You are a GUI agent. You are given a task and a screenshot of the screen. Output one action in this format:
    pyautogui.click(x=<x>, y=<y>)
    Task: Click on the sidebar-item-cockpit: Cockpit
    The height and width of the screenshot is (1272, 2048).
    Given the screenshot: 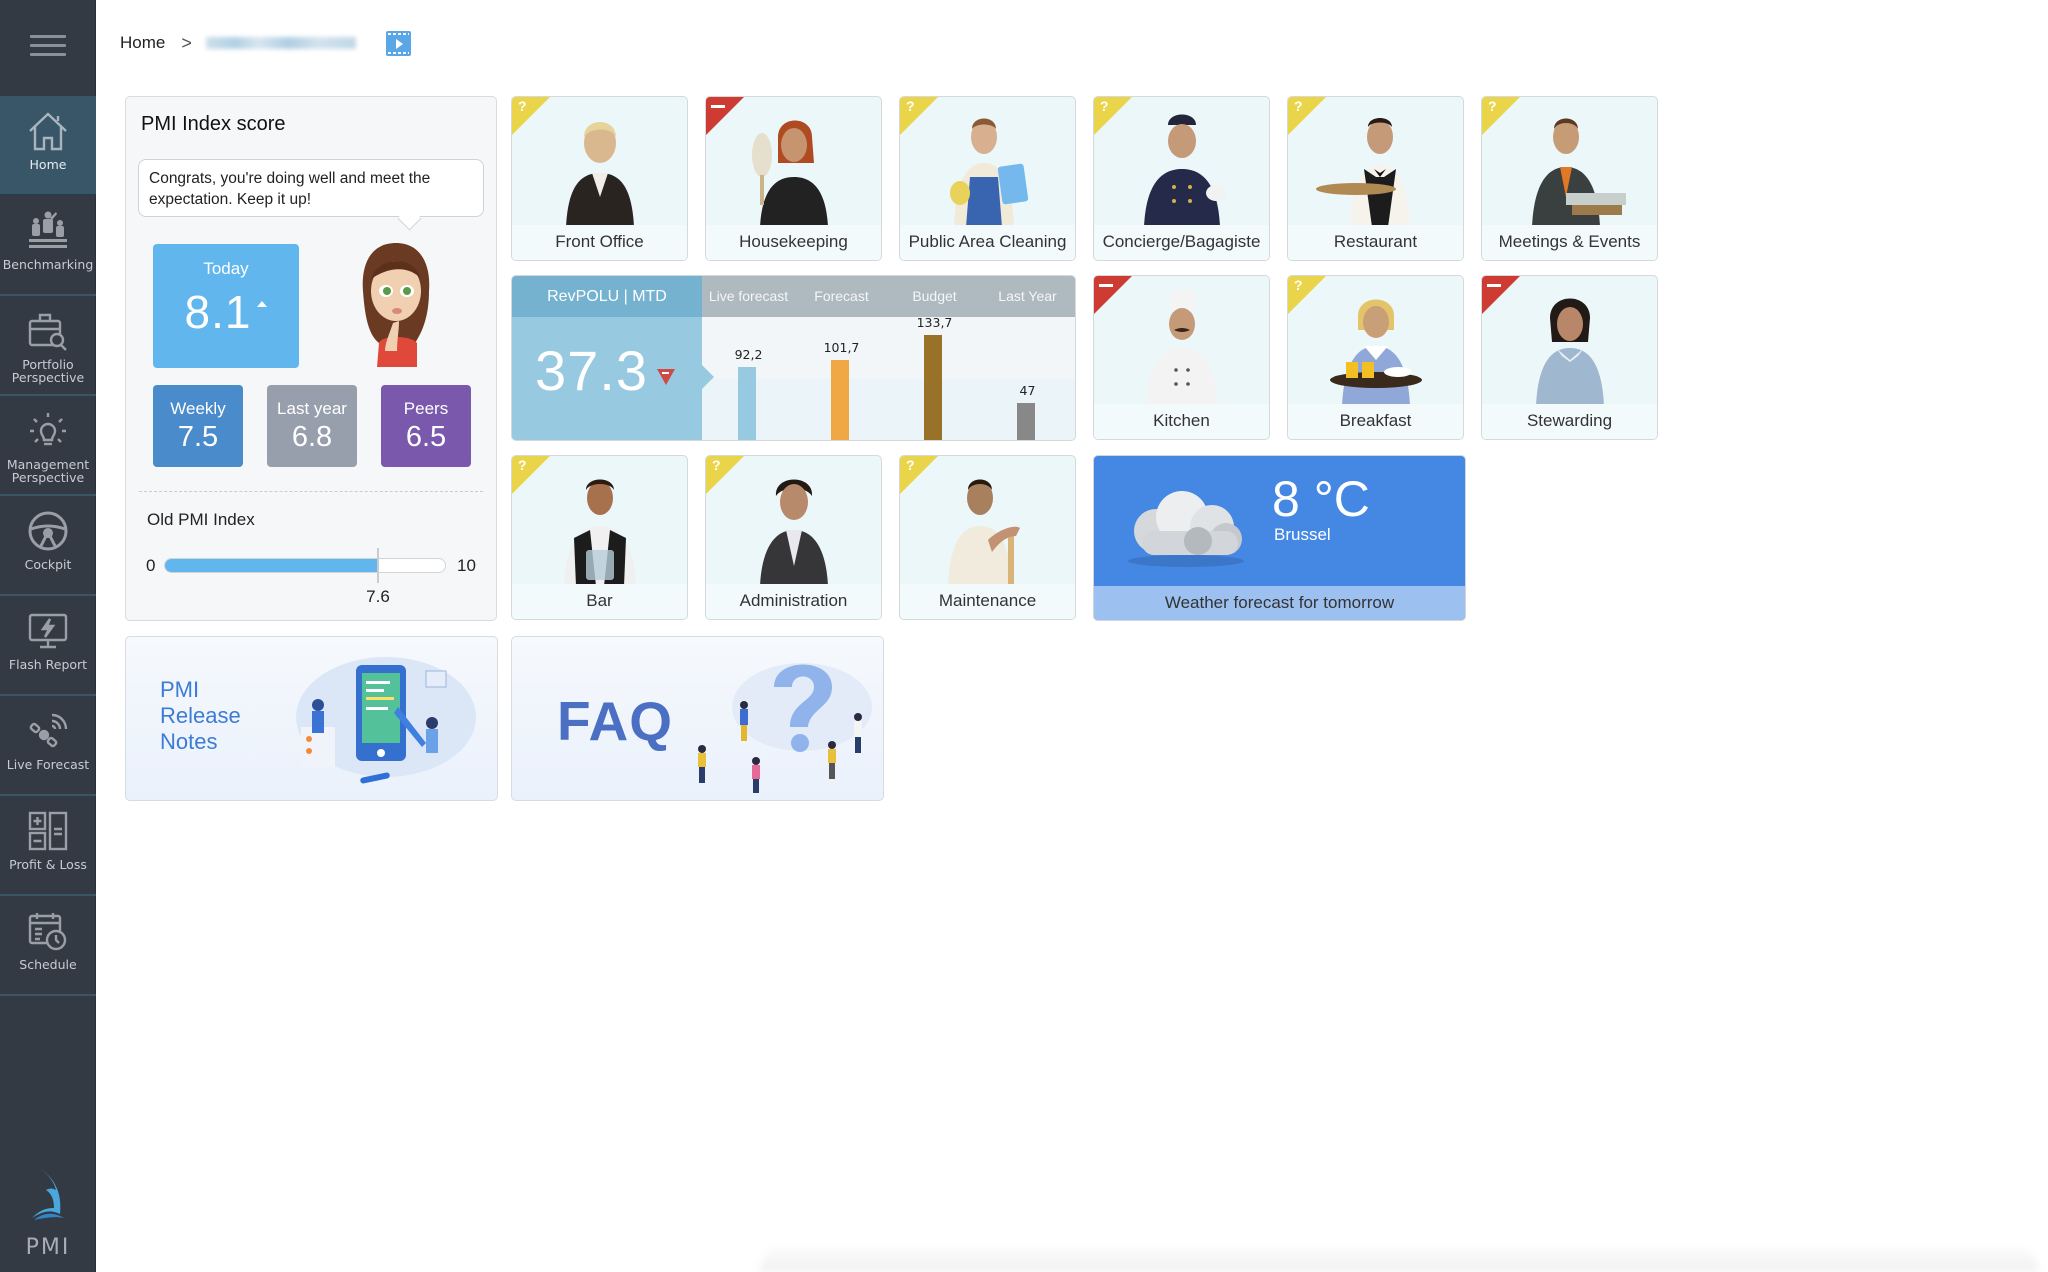 What is the action you would take?
    pyautogui.click(x=48, y=546)
    